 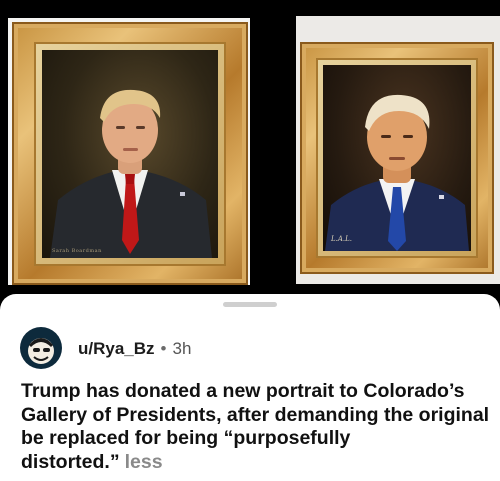 I want to click on artist-signature-right: L.A.L., so click(x=342, y=239).